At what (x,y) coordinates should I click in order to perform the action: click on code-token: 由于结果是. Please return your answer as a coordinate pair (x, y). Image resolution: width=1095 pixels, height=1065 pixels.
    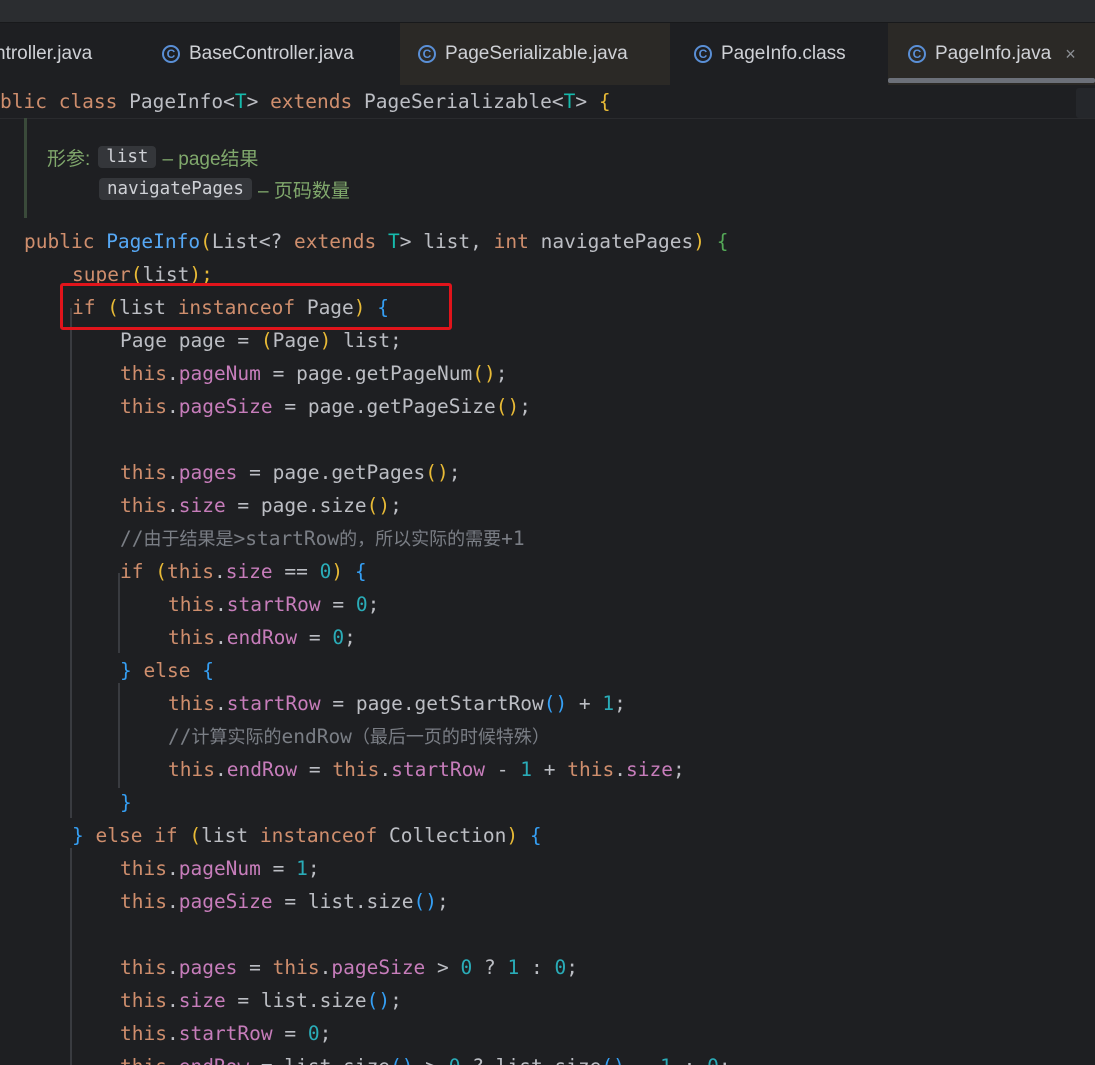
    Looking at the image, I should click on (188, 539).